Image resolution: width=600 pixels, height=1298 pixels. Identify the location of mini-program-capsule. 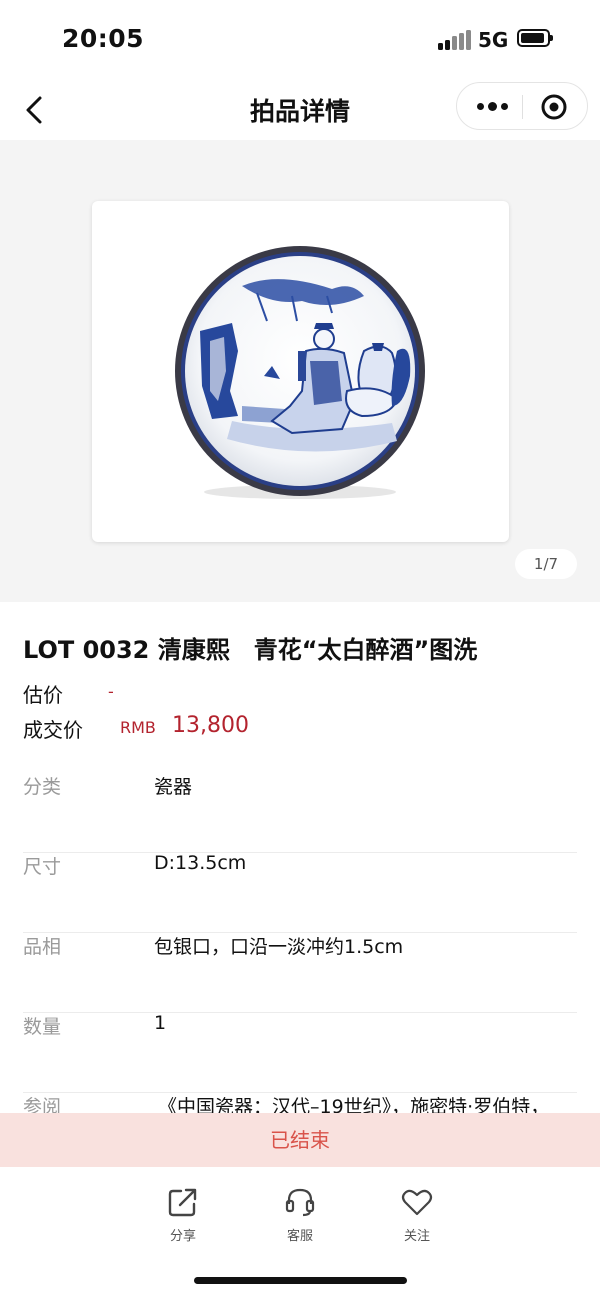
(522, 106).